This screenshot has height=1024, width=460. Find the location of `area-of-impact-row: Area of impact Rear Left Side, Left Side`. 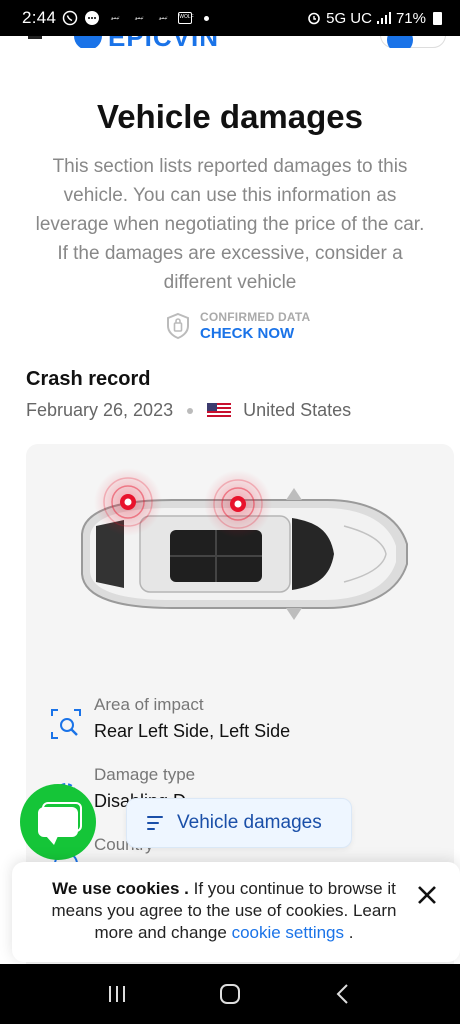

area-of-impact-row: Area of impact Rear Left Side, Left Side is located at coordinates (170, 720).